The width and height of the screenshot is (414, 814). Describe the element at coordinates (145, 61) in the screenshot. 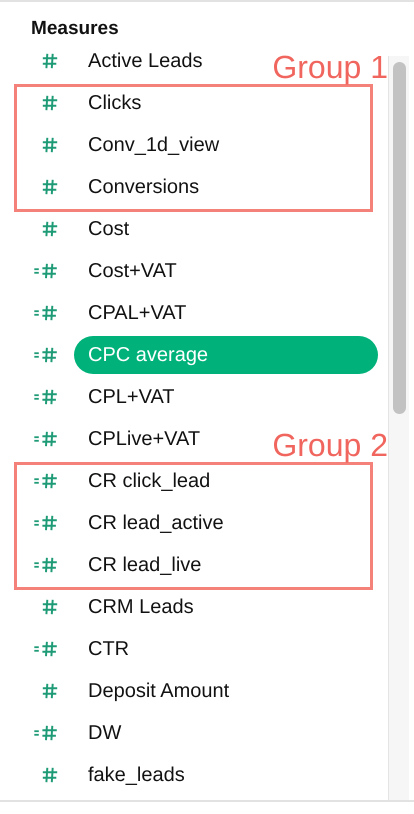

I see `field-item: Active Leads` at that location.